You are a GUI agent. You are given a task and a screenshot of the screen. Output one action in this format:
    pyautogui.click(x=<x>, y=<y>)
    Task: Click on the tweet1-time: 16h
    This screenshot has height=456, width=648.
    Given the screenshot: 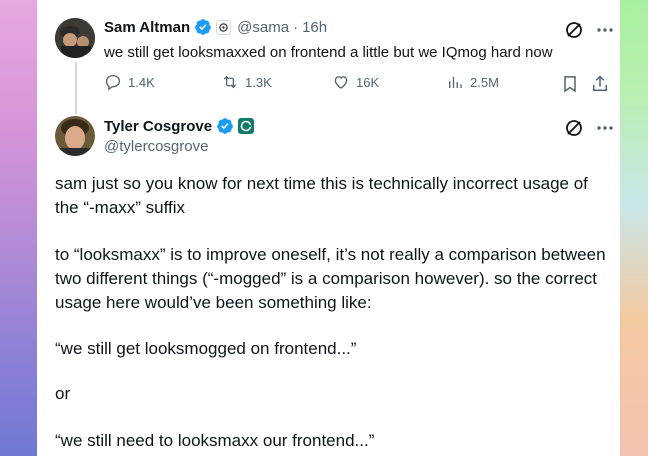 What is the action you would take?
    pyautogui.click(x=314, y=27)
    